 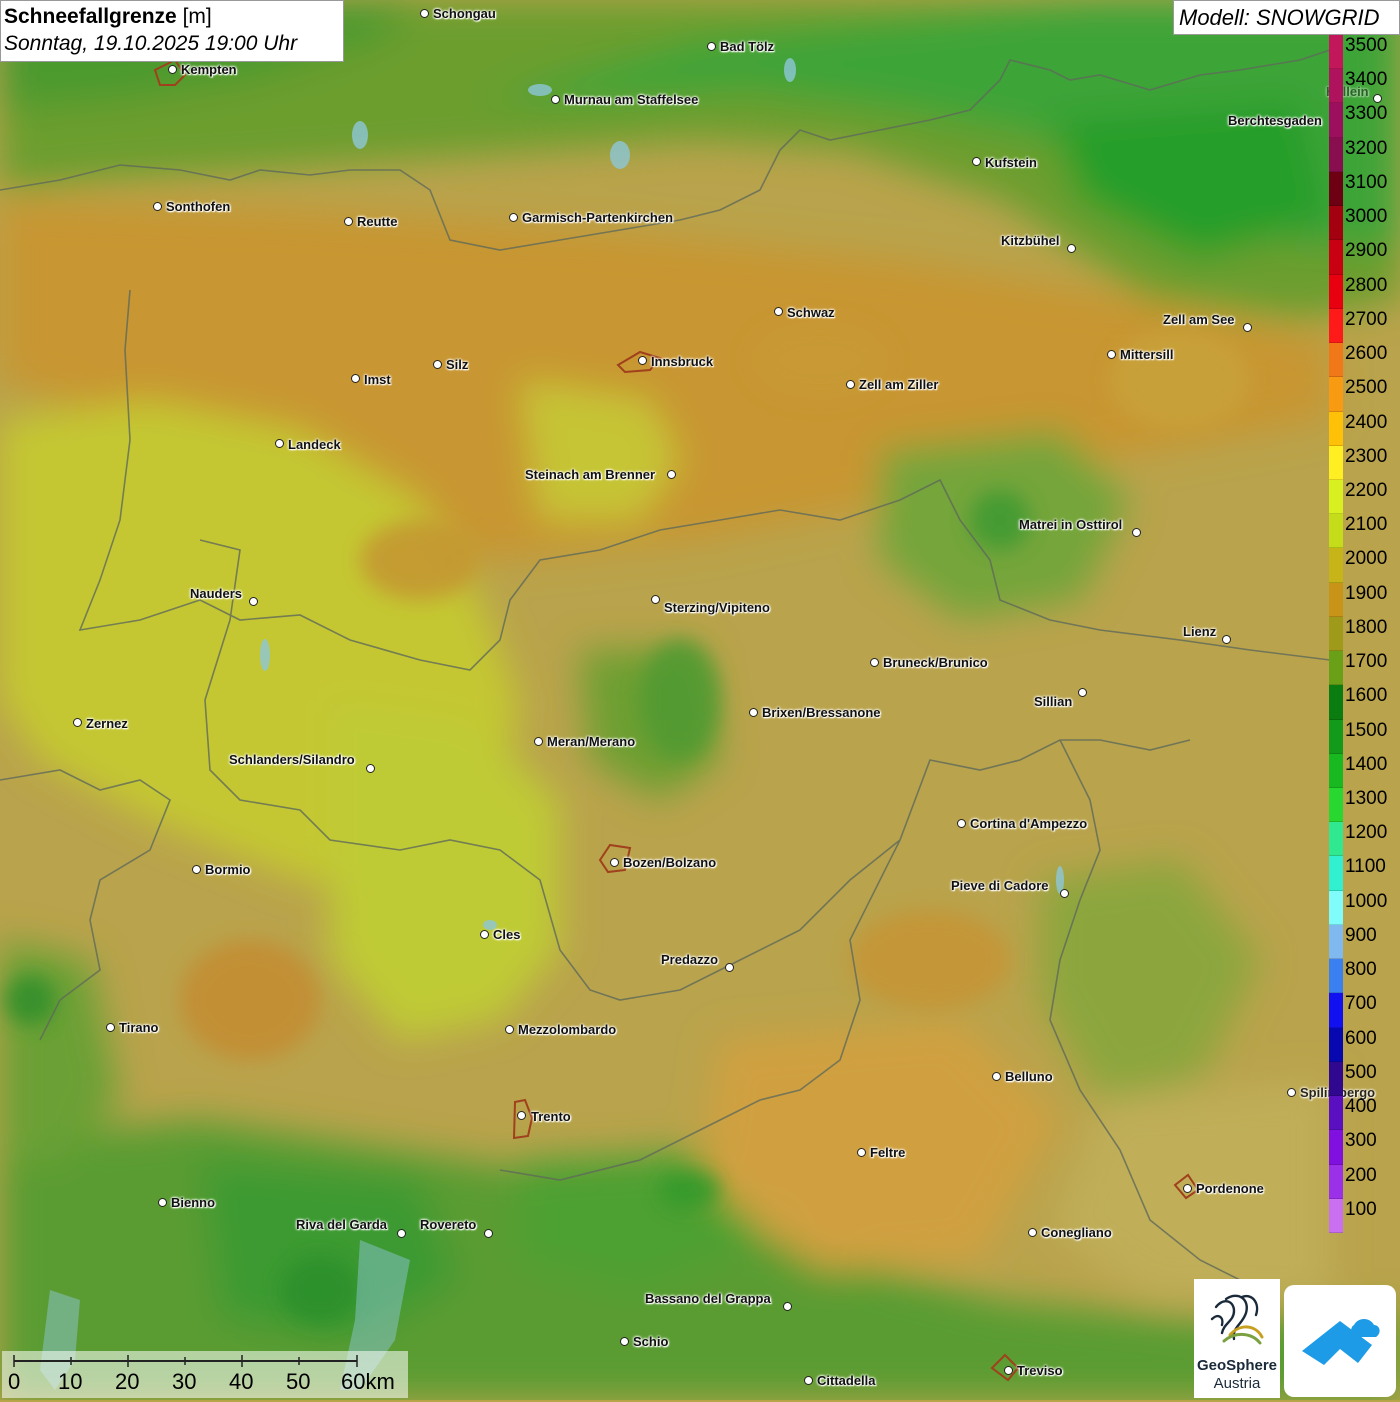 What do you see at coordinates (551, 1116) in the screenshot?
I see `city-label: Trento` at bounding box center [551, 1116].